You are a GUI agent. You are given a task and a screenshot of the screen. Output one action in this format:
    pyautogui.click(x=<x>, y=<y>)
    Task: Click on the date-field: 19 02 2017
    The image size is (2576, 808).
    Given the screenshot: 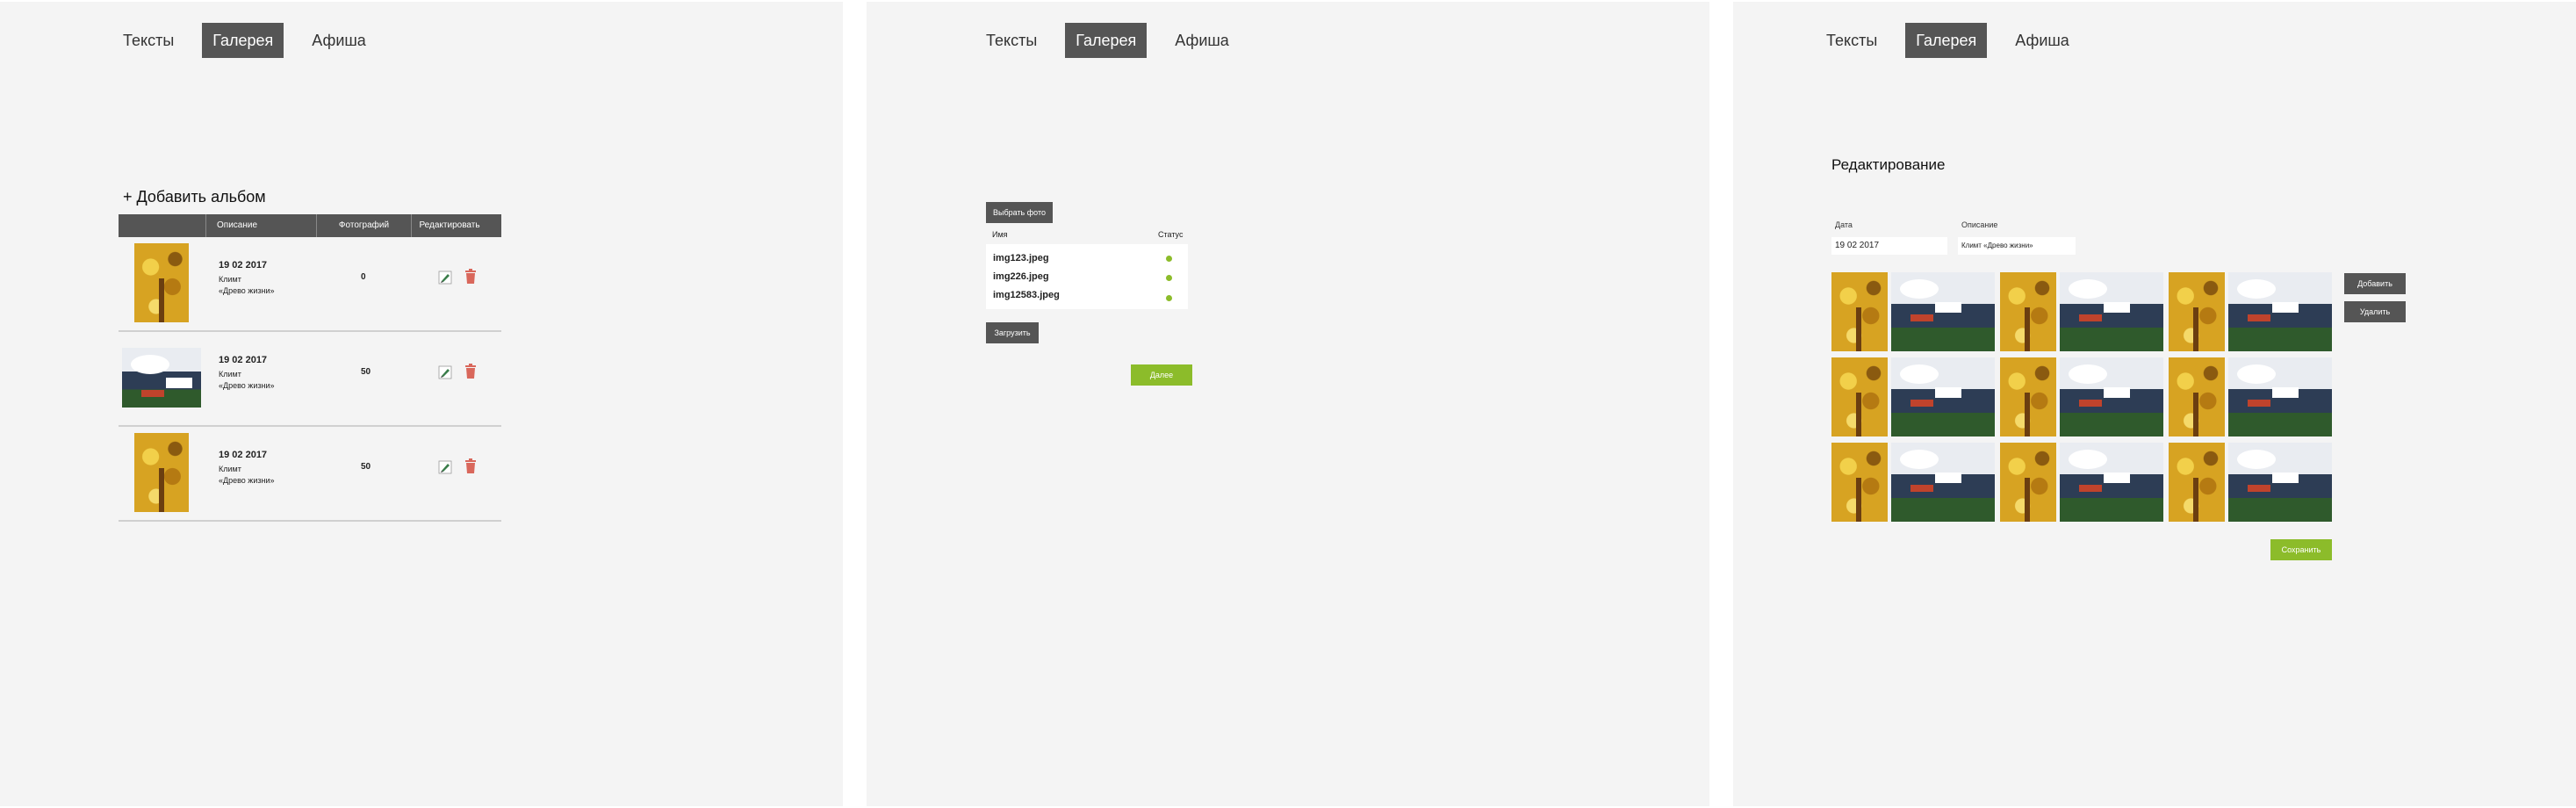 What is the action you would take?
    pyautogui.click(x=1889, y=246)
    